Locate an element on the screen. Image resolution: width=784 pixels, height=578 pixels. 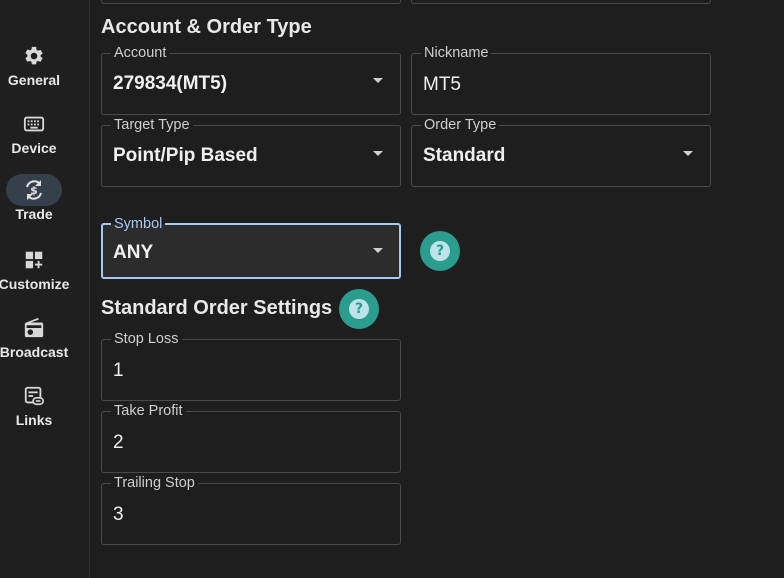
order-type-select: Order Type Standard is located at coordinates (561, 152).